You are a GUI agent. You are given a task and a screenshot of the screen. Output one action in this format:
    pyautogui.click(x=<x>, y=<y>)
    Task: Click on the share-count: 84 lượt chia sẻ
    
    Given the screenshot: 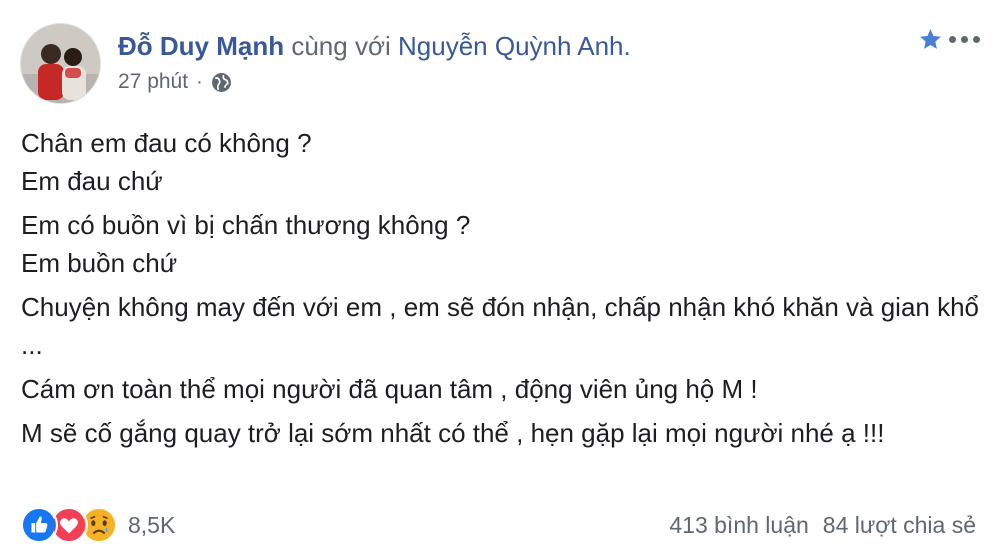 What is the action you would take?
    pyautogui.click(x=899, y=525)
    